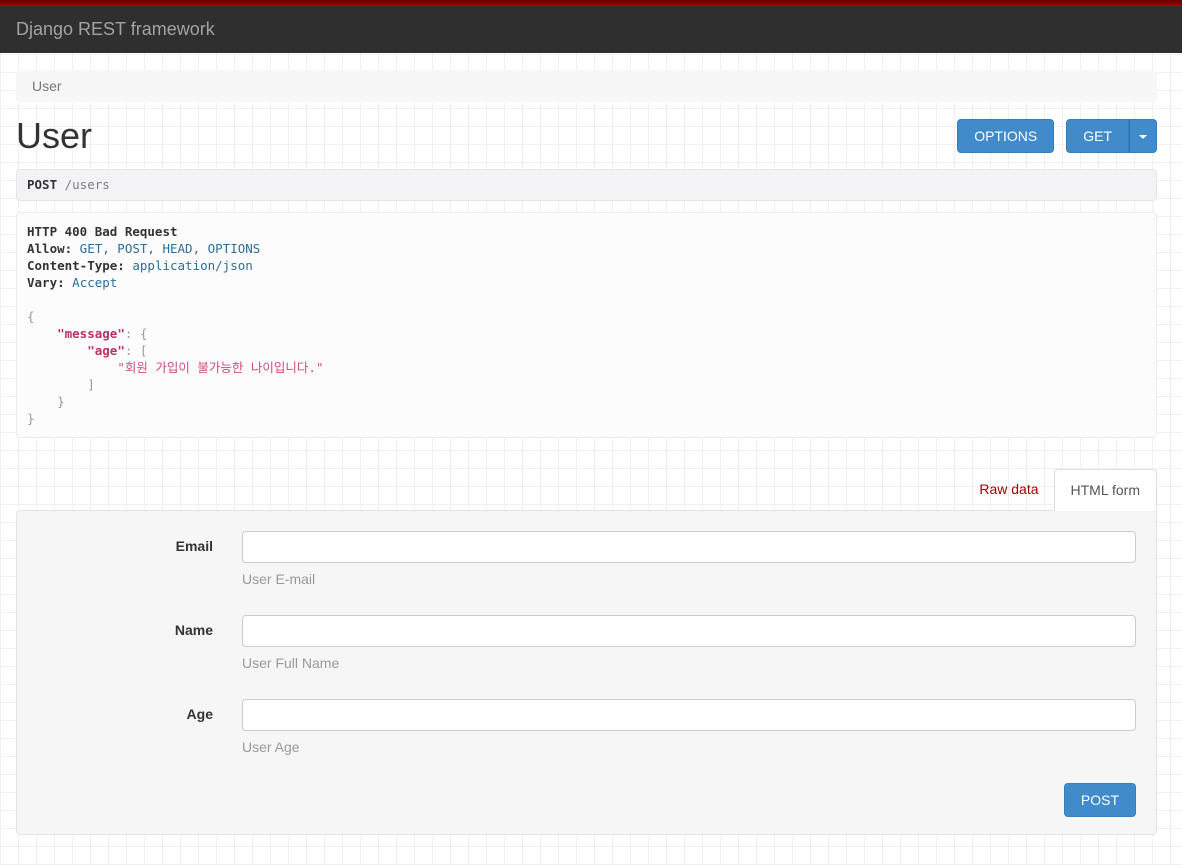 The image size is (1182, 865). I want to click on action-buttons: OPTIONS GET, so click(1057, 136).